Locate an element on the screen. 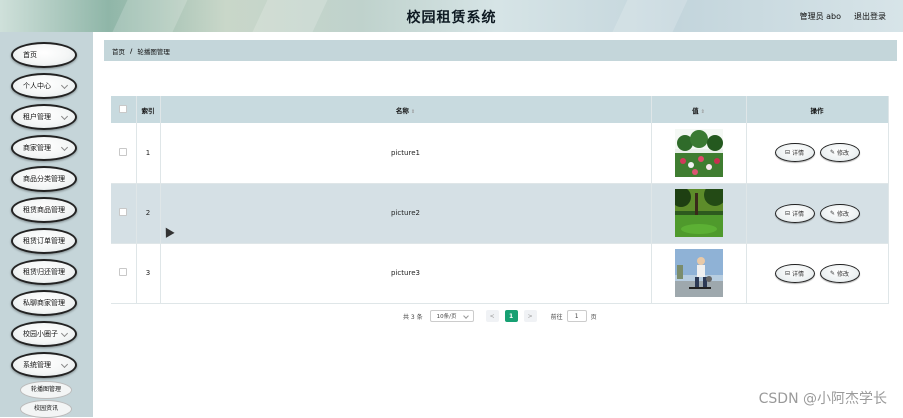 The width and height of the screenshot is (903, 418). page-number-button: 1 is located at coordinates (511, 316).